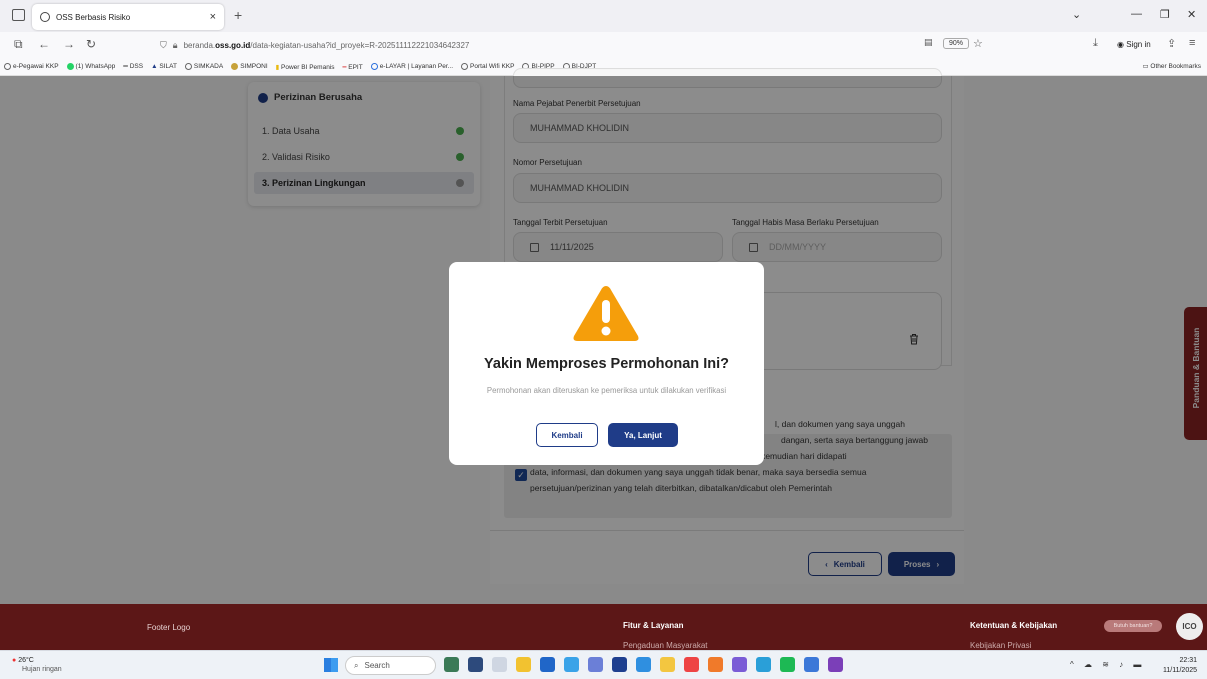 This screenshot has width=1207, height=679. Describe the element at coordinates (606, 313) in the screenshot. I see `warning-icon` at that location.